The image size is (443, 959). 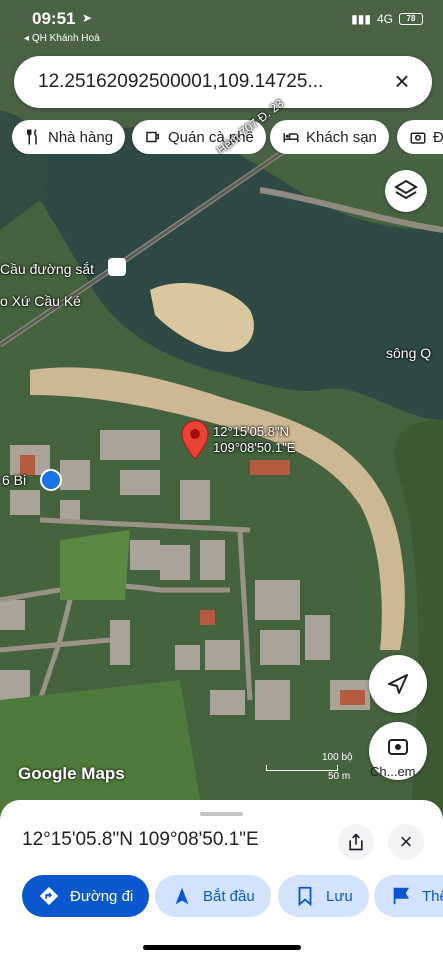 I want to click on fork-knife-icon, so click(x=32, y=136).